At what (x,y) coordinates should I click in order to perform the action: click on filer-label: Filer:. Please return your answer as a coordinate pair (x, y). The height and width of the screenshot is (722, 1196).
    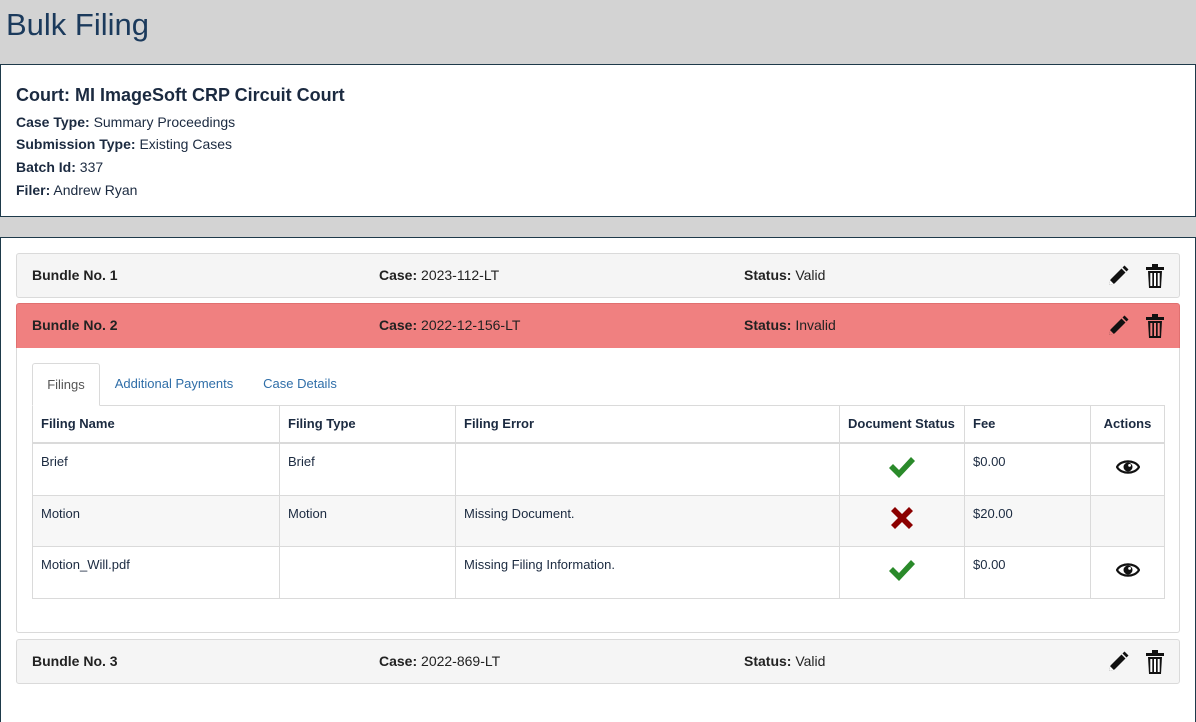
    Looking at the image, I should click on (33, 190).